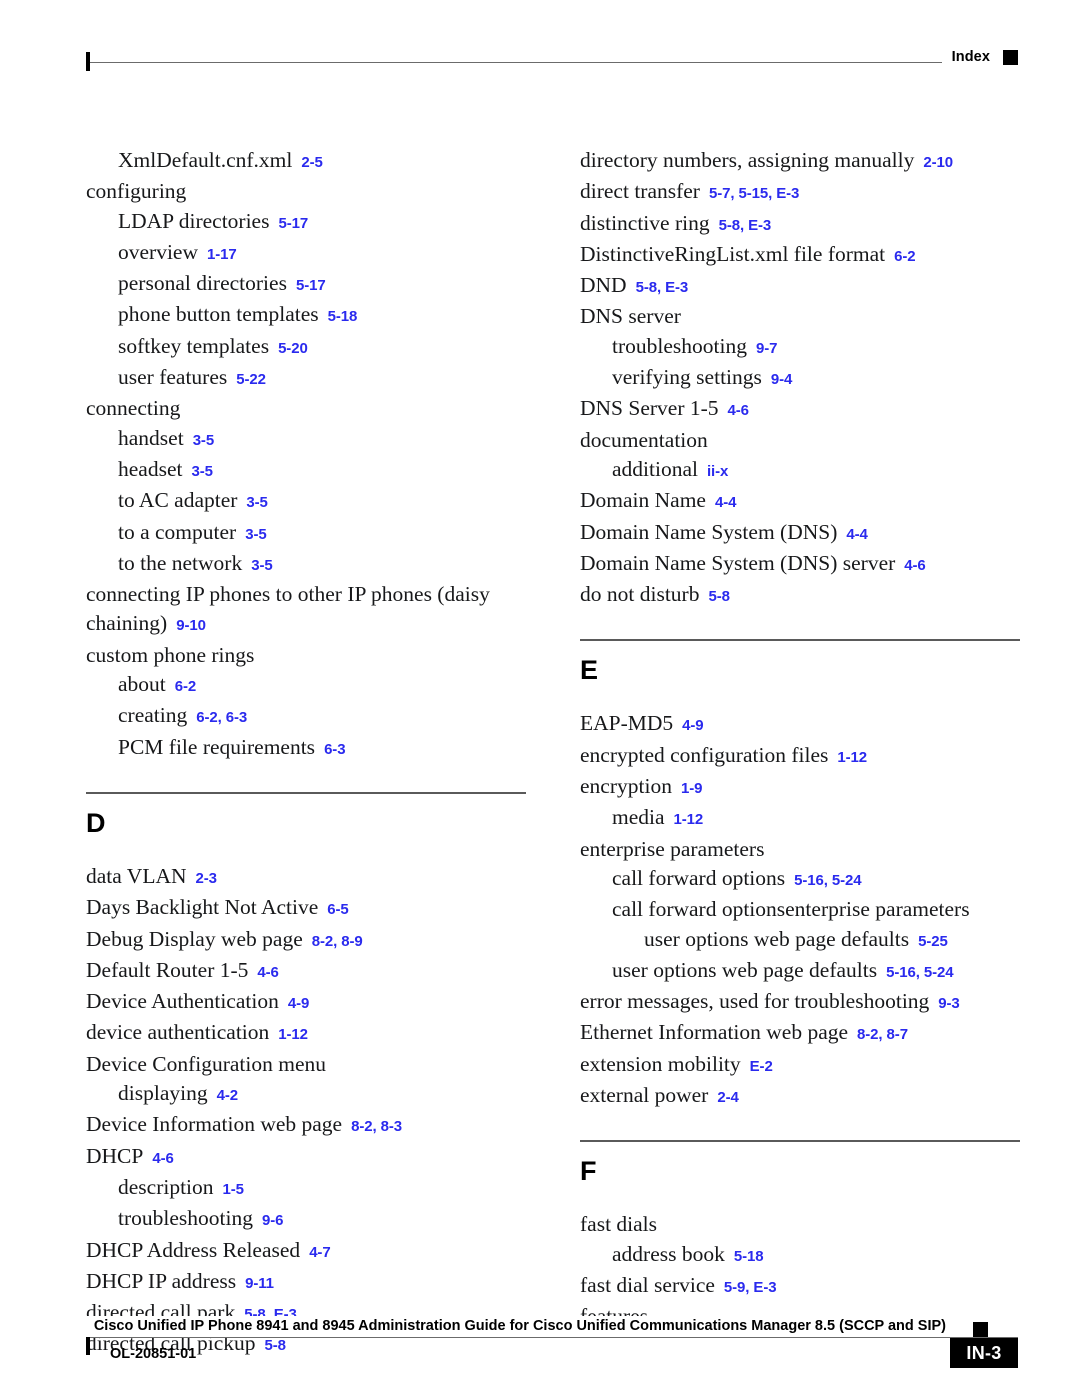 The height and width of the screenshot is (1397, 1080). What do you see at coordinates (202, 907) in the screenshot?
I see `index-entry-term: Days Backlight Not Active` at bounding box center [202, 907].